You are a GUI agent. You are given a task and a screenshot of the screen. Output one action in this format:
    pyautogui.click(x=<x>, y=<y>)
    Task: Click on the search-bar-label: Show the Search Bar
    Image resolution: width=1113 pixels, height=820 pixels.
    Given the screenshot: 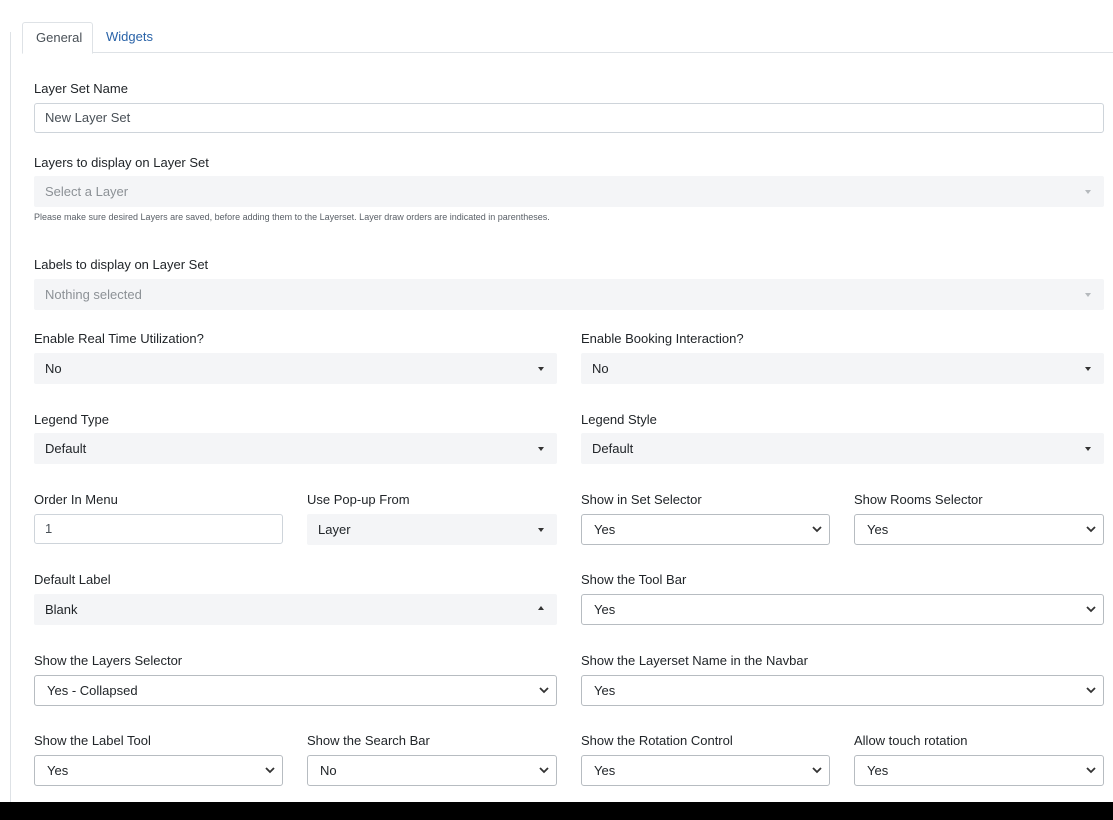 What is the action you would take?
    pyautogui.click(x=368, y=740)
    